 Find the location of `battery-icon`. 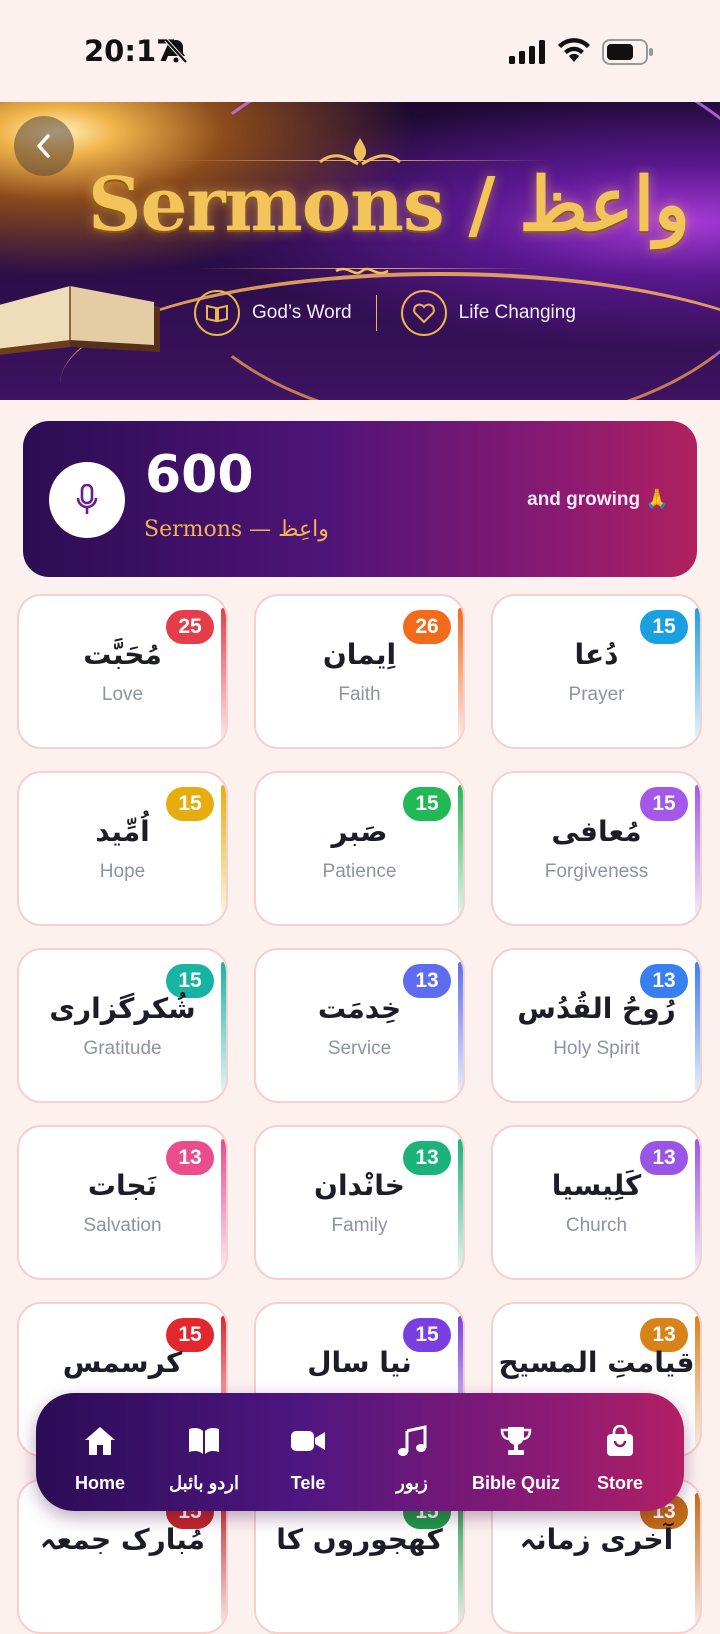

battery-icon is located at coordinates (627, 52).